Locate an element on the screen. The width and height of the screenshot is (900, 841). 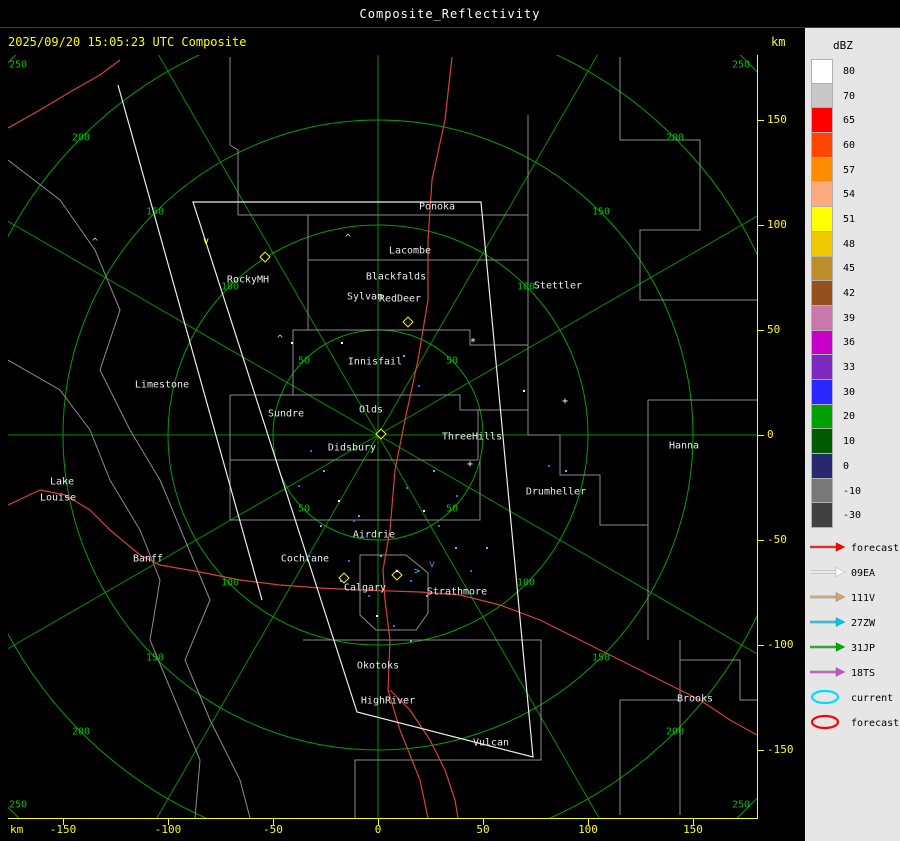
colorbar-row: 70 is located at coordinates (855, 96).